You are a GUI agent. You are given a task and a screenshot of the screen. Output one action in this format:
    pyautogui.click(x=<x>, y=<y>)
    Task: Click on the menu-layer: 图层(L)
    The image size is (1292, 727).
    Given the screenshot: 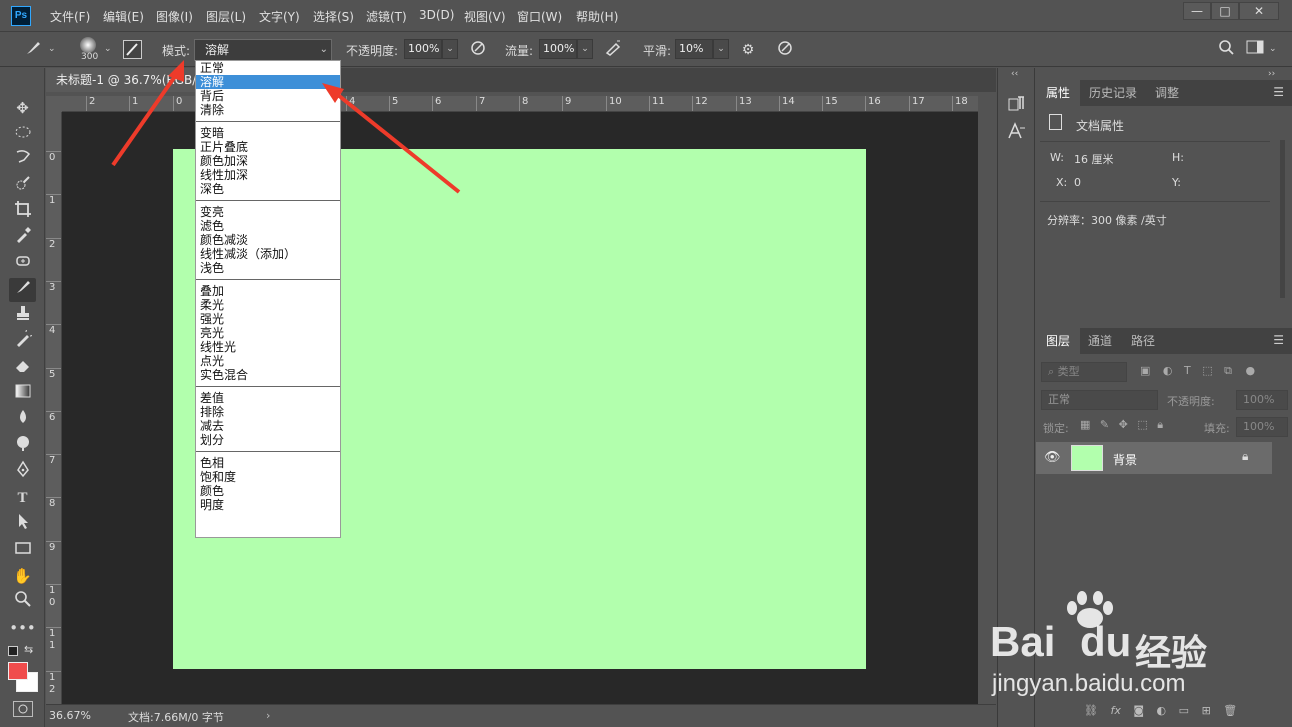 What is the action you would take?
    pyautogui.click(x=226, y=16)
    